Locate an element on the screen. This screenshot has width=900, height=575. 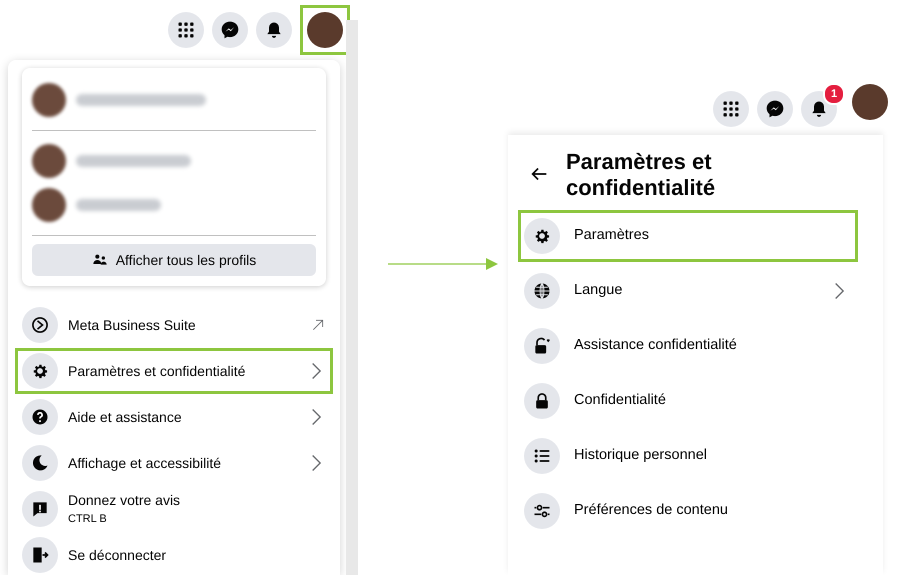
show-all-profiles-button: Afficher tous les profils is located at coordinates (174, 260).